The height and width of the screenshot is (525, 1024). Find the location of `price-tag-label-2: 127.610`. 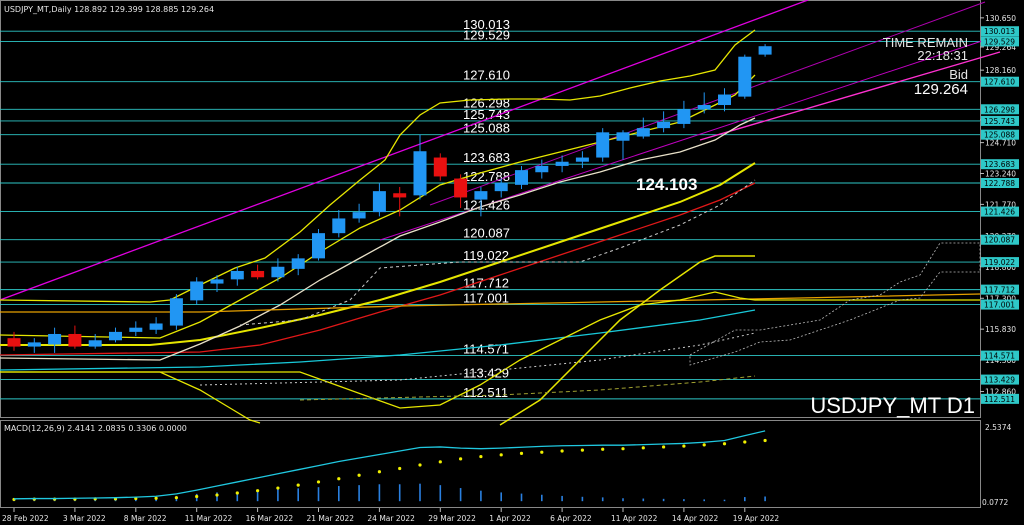

price-tag-label-2: 127.610 is located at coordinates (999, 82).